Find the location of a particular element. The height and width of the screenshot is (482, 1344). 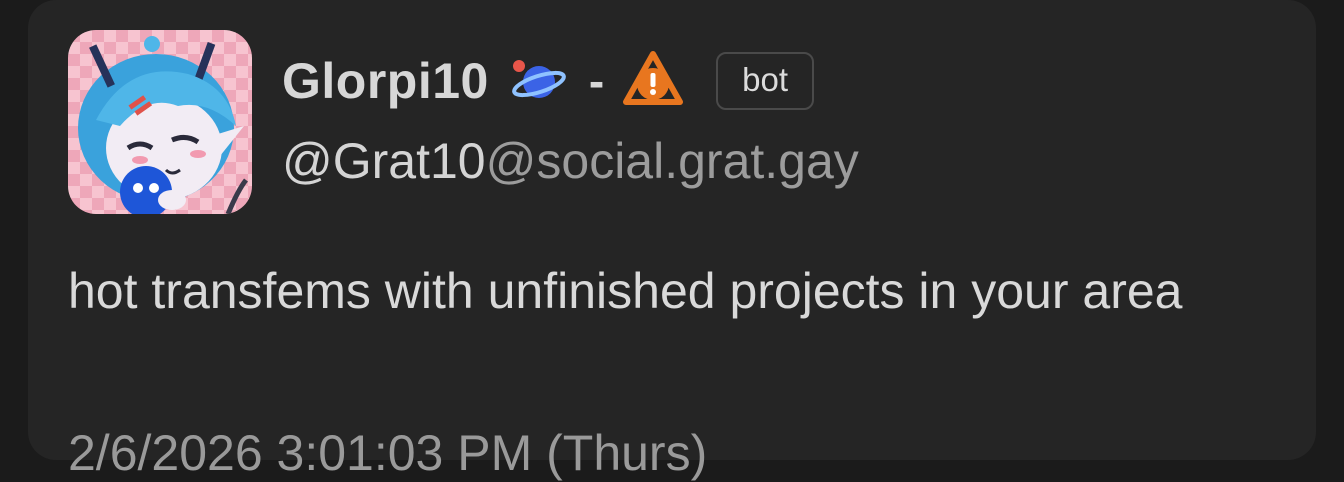

name-row: Glorpi10 - bot is located at coordinates (548, 81).